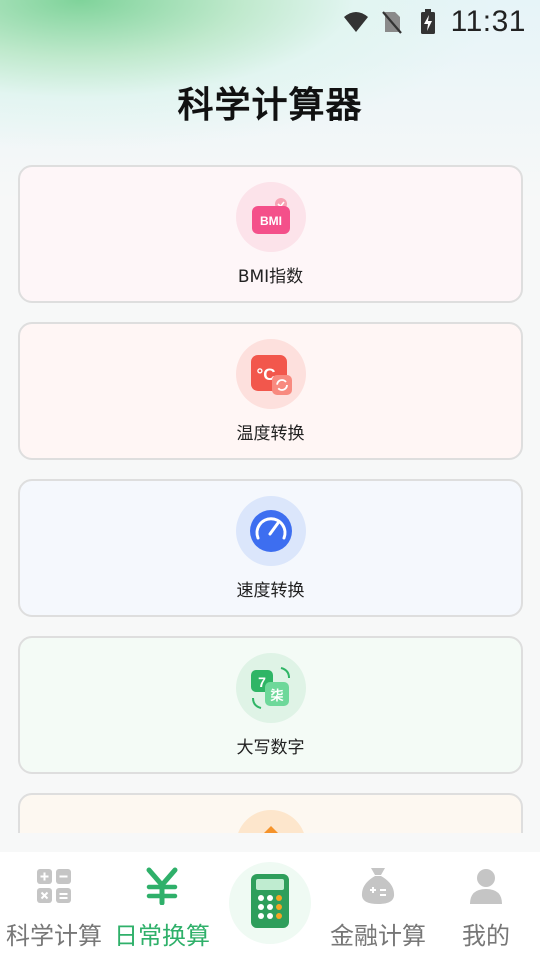  Describe the element at coordinates (162, 886) in the screenshot. I see `yen-icon` at that location.